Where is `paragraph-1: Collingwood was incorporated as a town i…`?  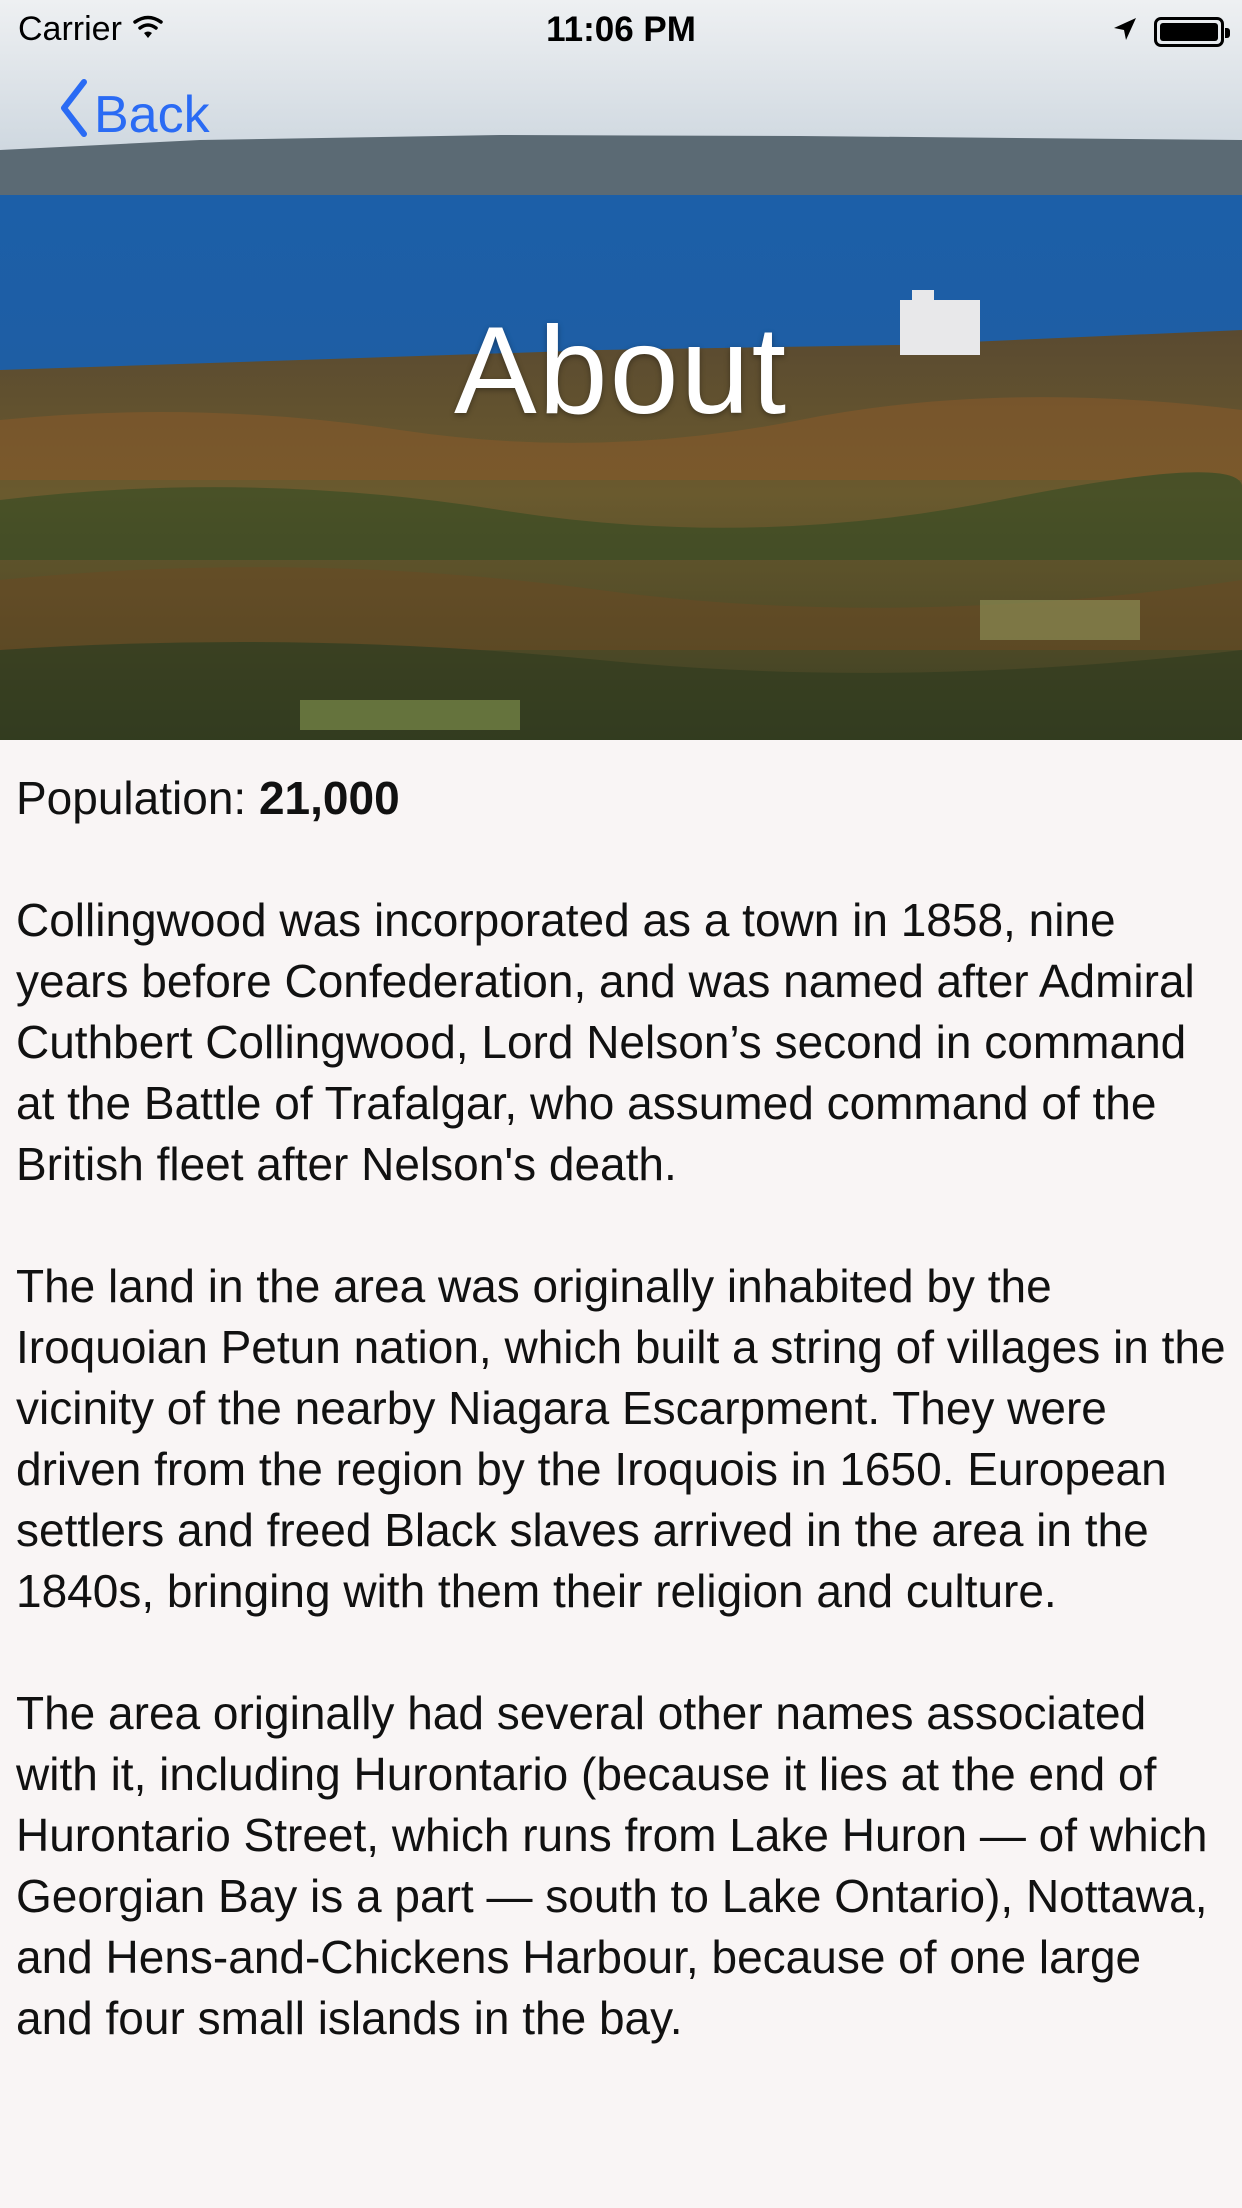 paragraph-1: Collingwood was incorporated as a town i… is located at coordinates (605, 1042).